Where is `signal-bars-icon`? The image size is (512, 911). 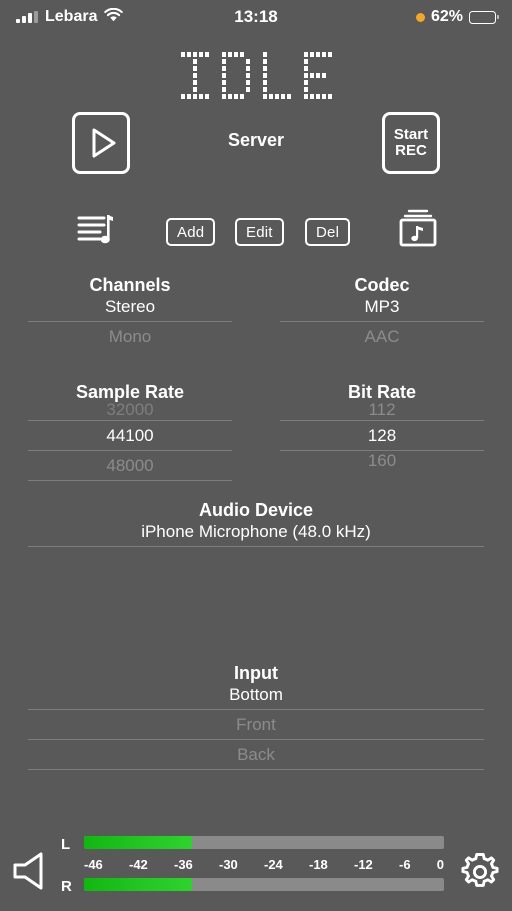 signal-bars-icon is located at coordinates (27, 17).